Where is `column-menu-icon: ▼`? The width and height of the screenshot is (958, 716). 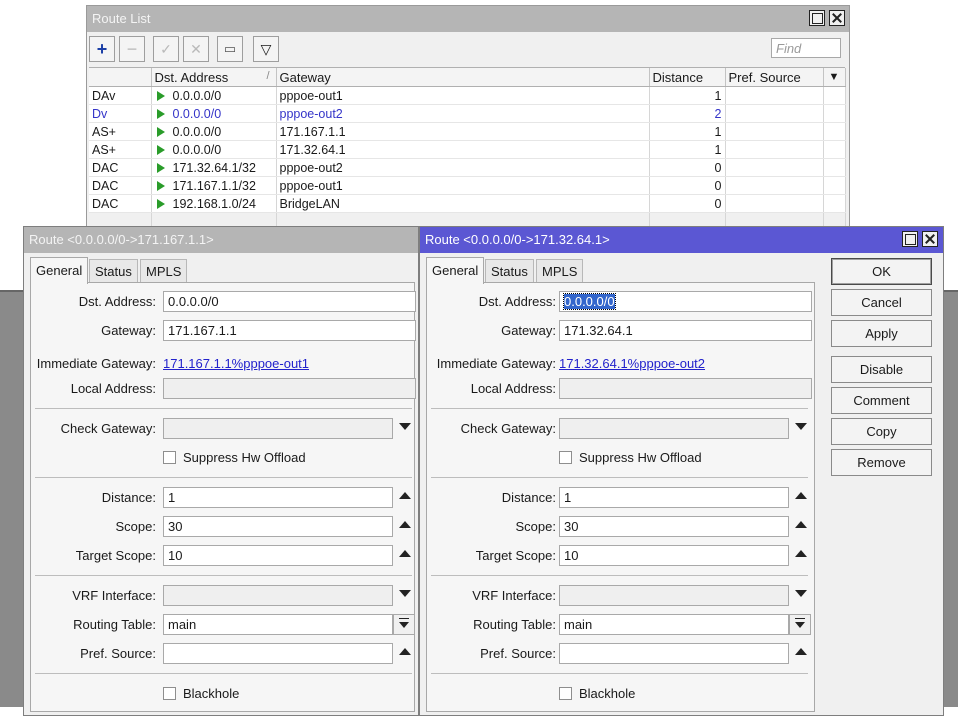 column-menu-icon: ▼ is located at coordinates (834, 77).